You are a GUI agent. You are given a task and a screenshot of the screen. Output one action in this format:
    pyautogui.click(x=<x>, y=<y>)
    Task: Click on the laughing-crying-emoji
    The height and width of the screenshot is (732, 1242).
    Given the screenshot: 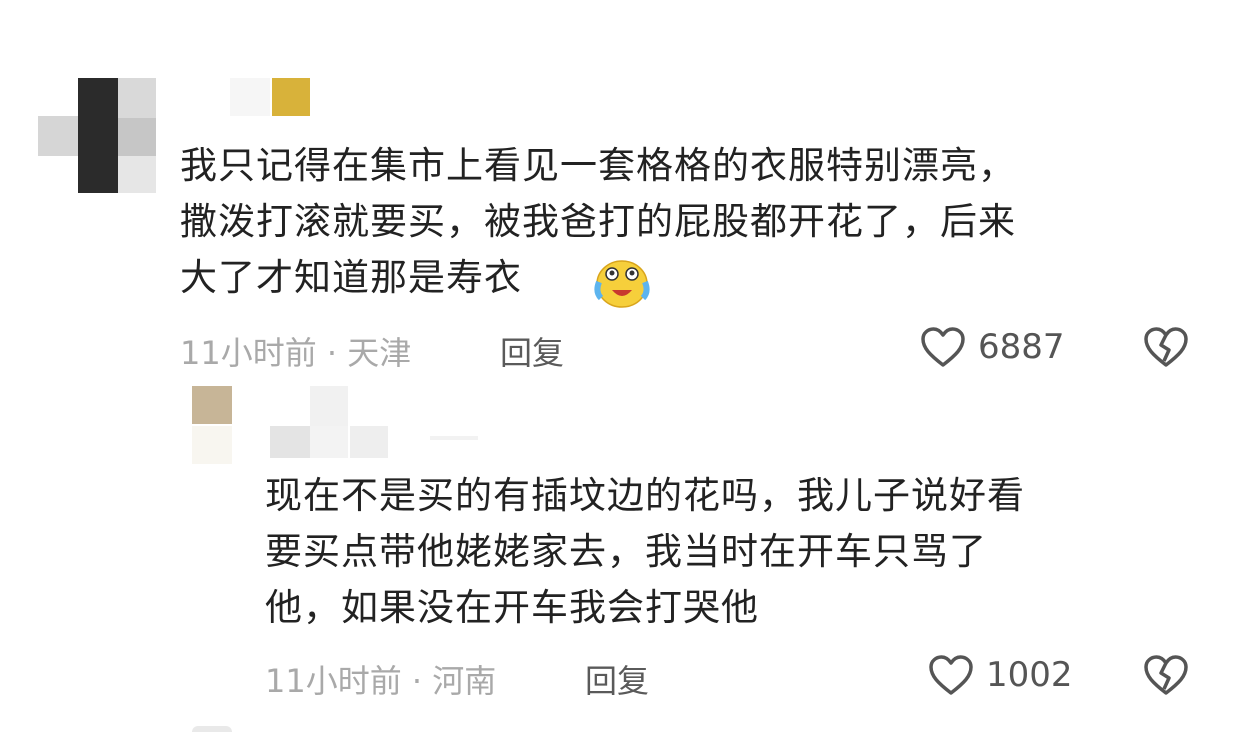 What is the action you would take?
    pyautogui.click(x=622, y=282)
    